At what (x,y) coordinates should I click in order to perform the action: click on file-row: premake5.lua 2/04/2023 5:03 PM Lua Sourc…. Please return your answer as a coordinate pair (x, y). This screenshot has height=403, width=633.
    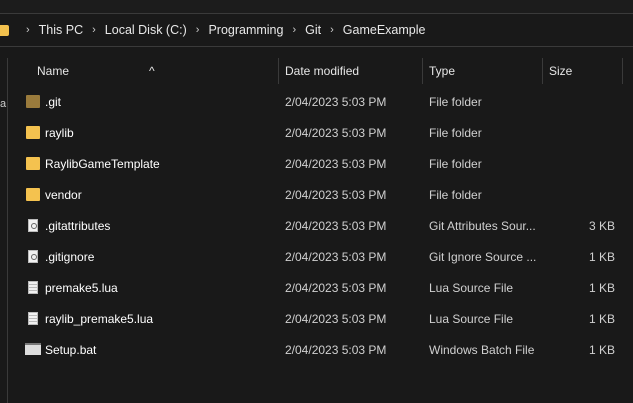
    Looking at the image, I should click on (316, 288).